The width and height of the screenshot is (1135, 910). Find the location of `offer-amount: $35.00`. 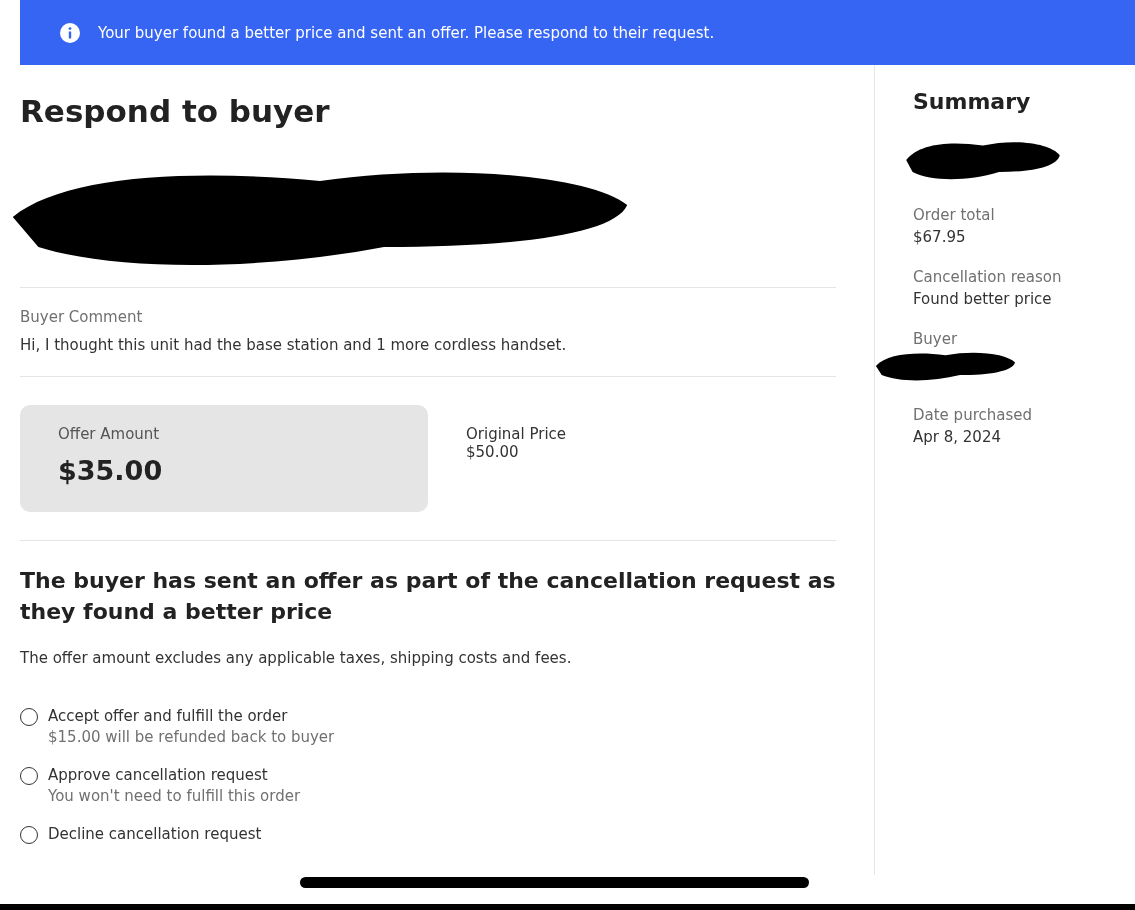

offer-amount: $35.00 is located at coordinates (111, 470).